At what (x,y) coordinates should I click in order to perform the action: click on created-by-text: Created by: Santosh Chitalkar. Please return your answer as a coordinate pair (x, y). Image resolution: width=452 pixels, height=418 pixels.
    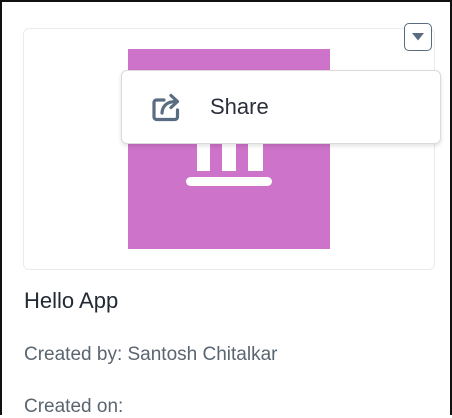
    Looking at the image, I should click on (151, 354).